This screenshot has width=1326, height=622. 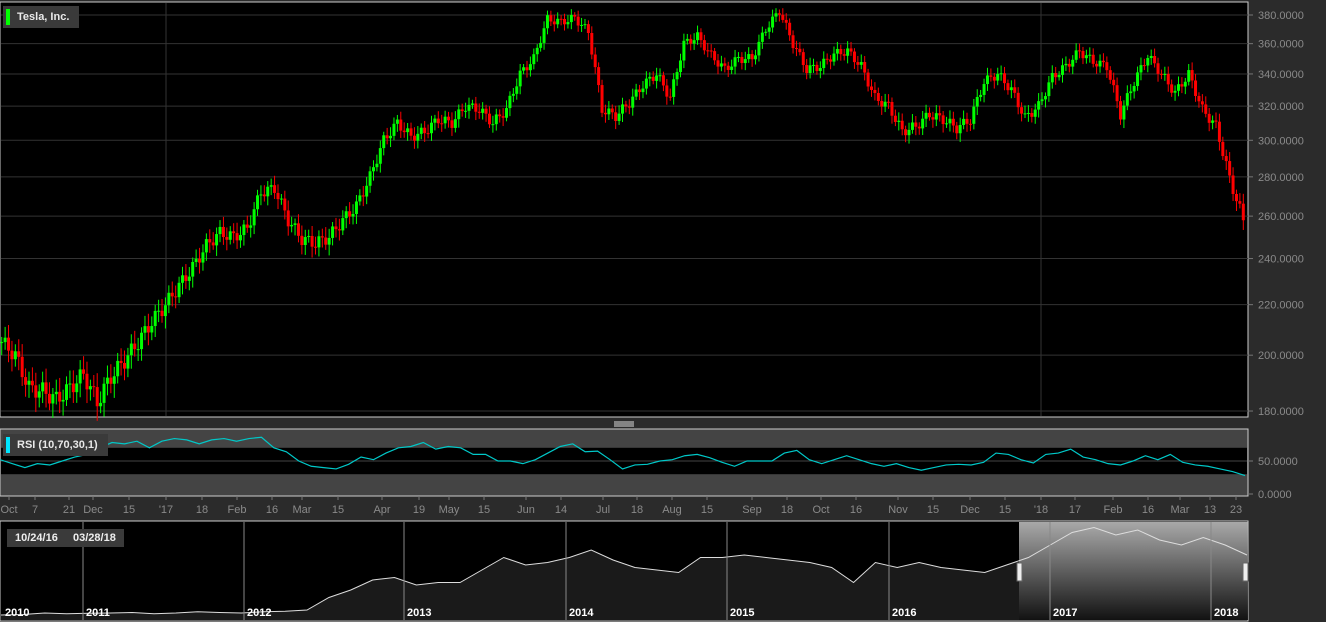 I want to click on x-tick-label: 23, so click(x=1236, y=510).